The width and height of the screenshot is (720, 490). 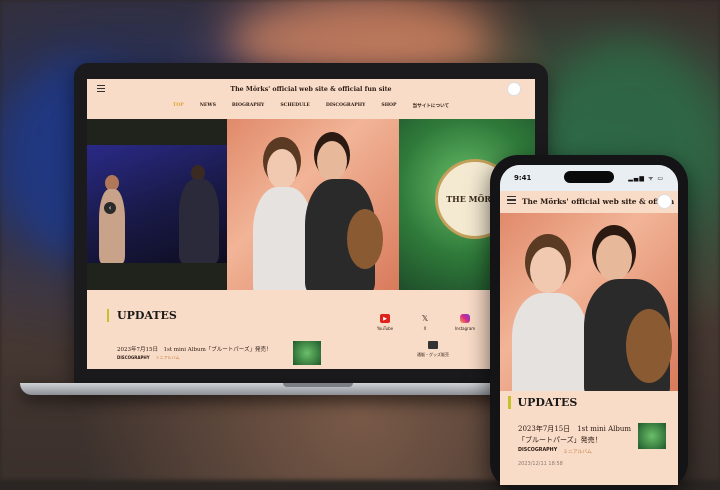 I want to click on slider-prev-button: ‹, so click(x=110, y=208).